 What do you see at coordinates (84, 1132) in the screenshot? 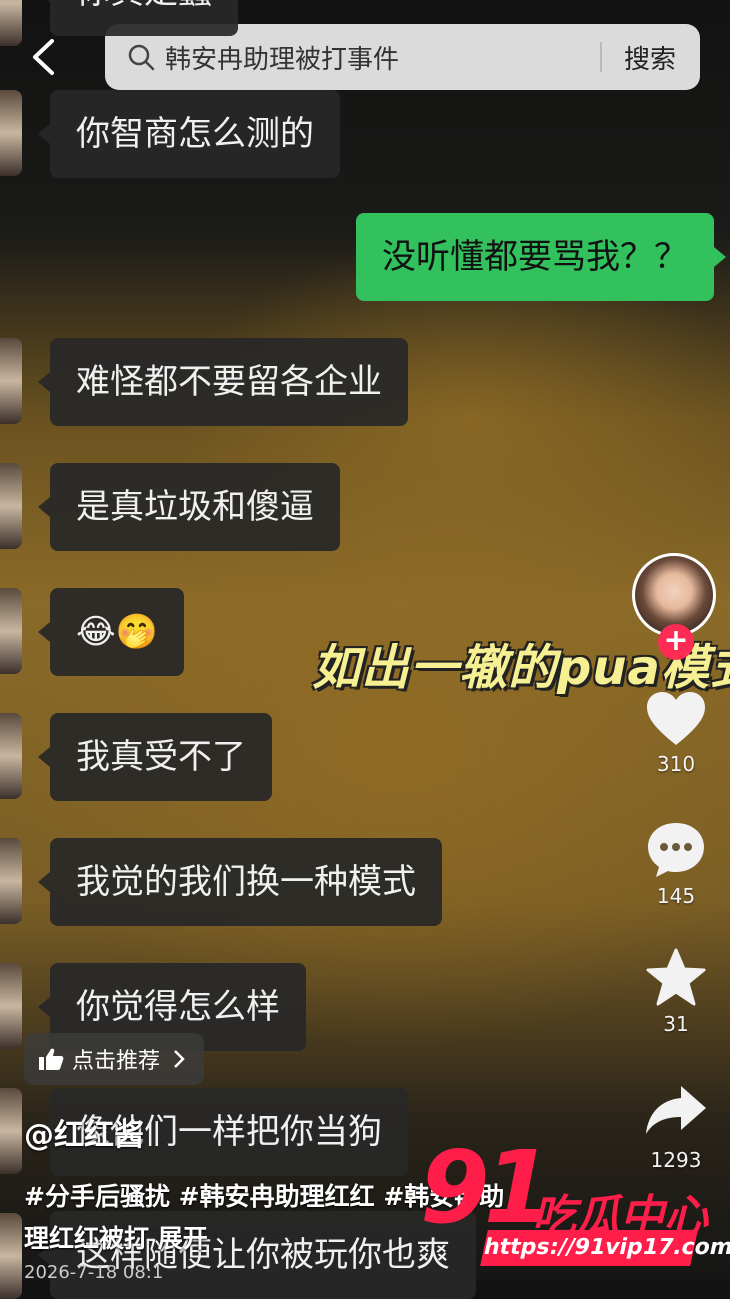
I see `creator-username: @红红酱` at bounding box center [84, 1132].